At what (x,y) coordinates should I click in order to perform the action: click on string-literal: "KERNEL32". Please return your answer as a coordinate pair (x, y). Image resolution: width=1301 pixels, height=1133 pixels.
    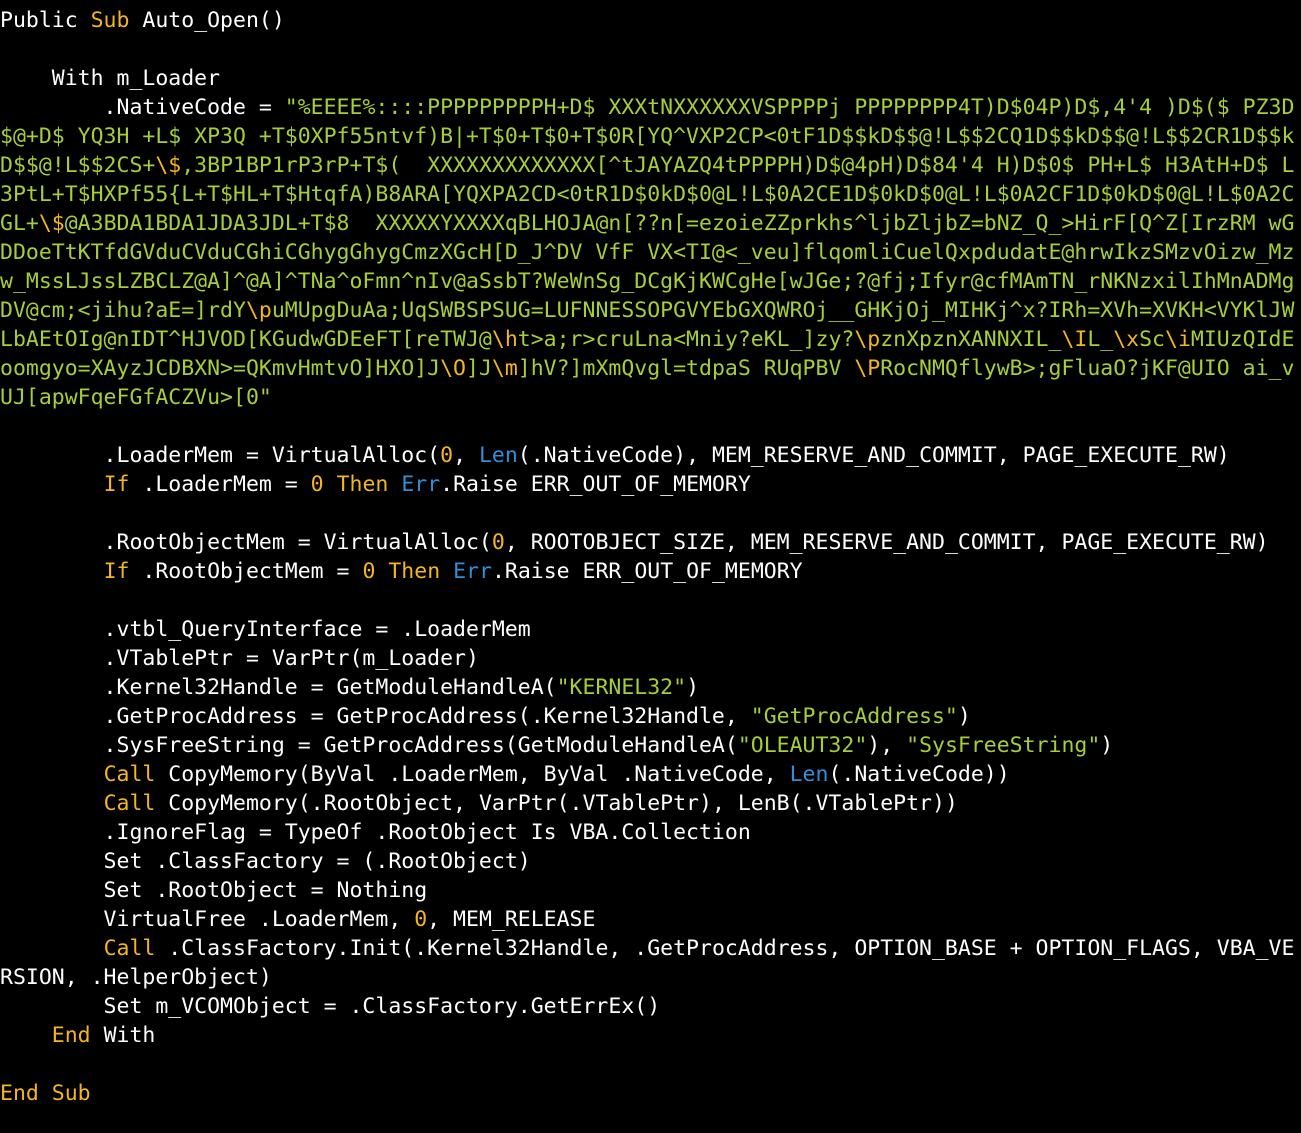
    Looking at the image, I should click on (621, 687).